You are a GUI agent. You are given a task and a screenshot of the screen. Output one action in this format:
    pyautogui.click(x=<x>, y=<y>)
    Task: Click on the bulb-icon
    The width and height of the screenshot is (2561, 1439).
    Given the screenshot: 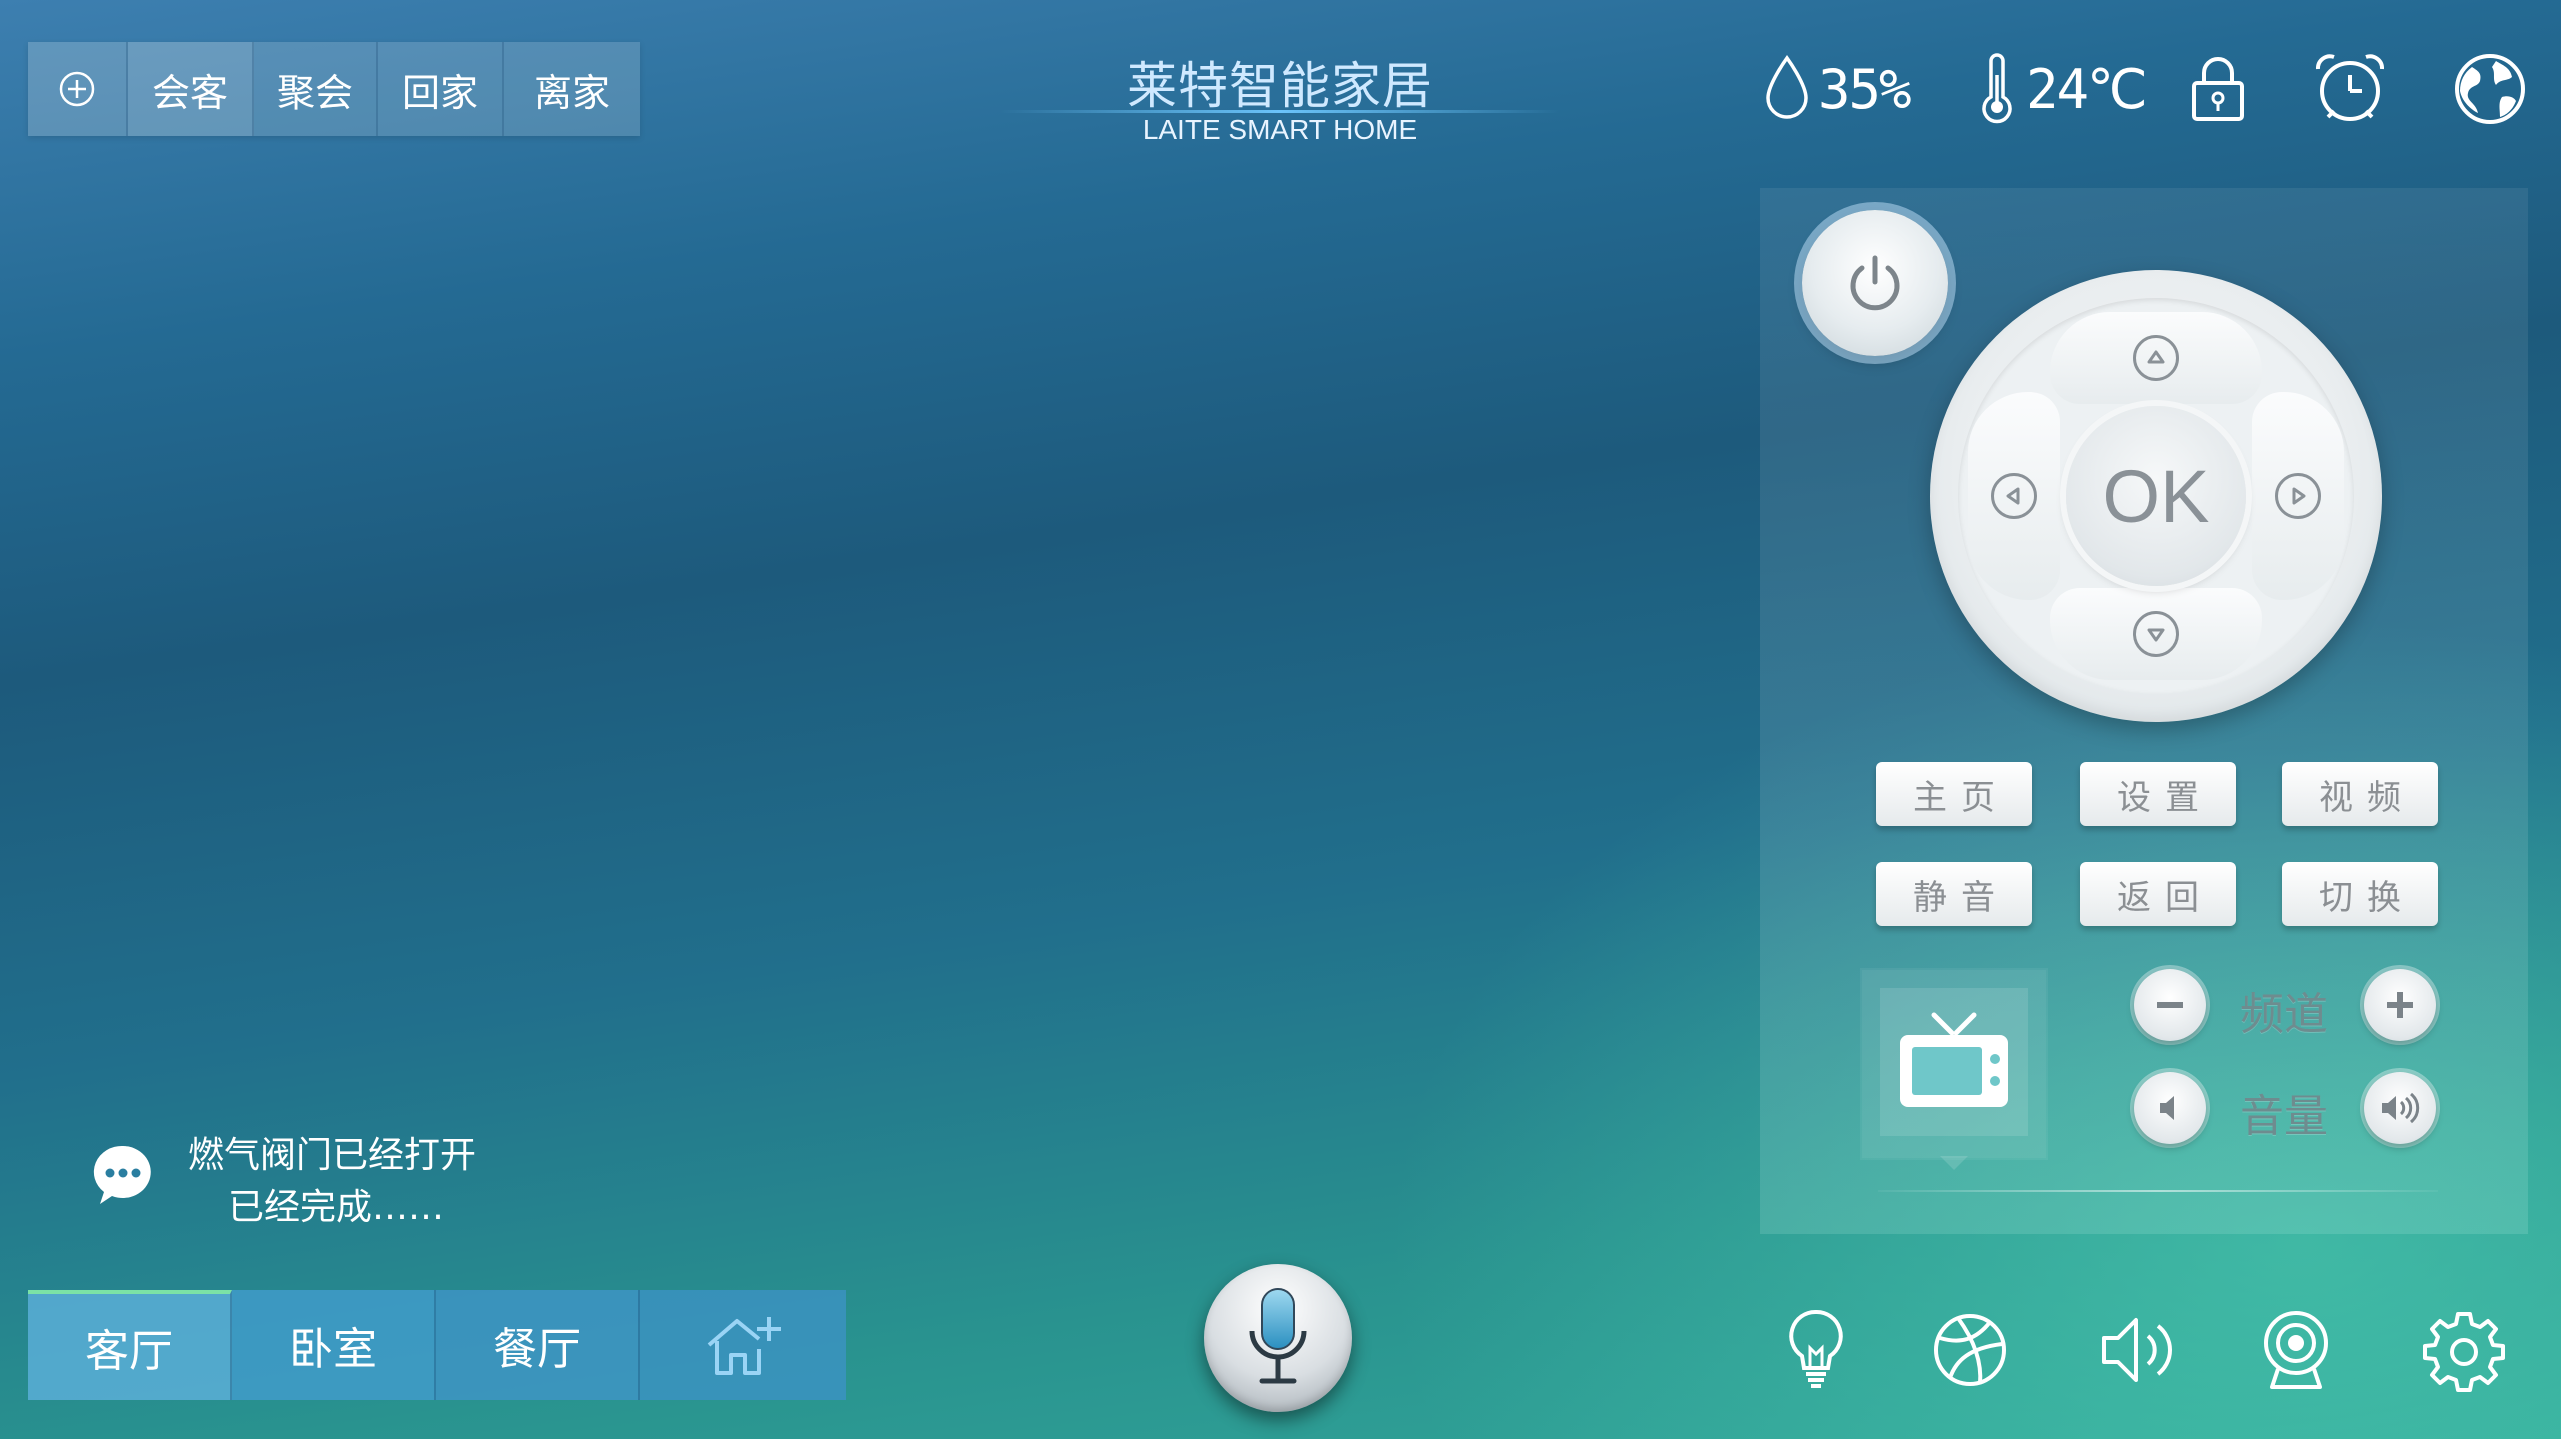 What is the action you would take?
    pyautogui.click(x=1816, y=1348)
    